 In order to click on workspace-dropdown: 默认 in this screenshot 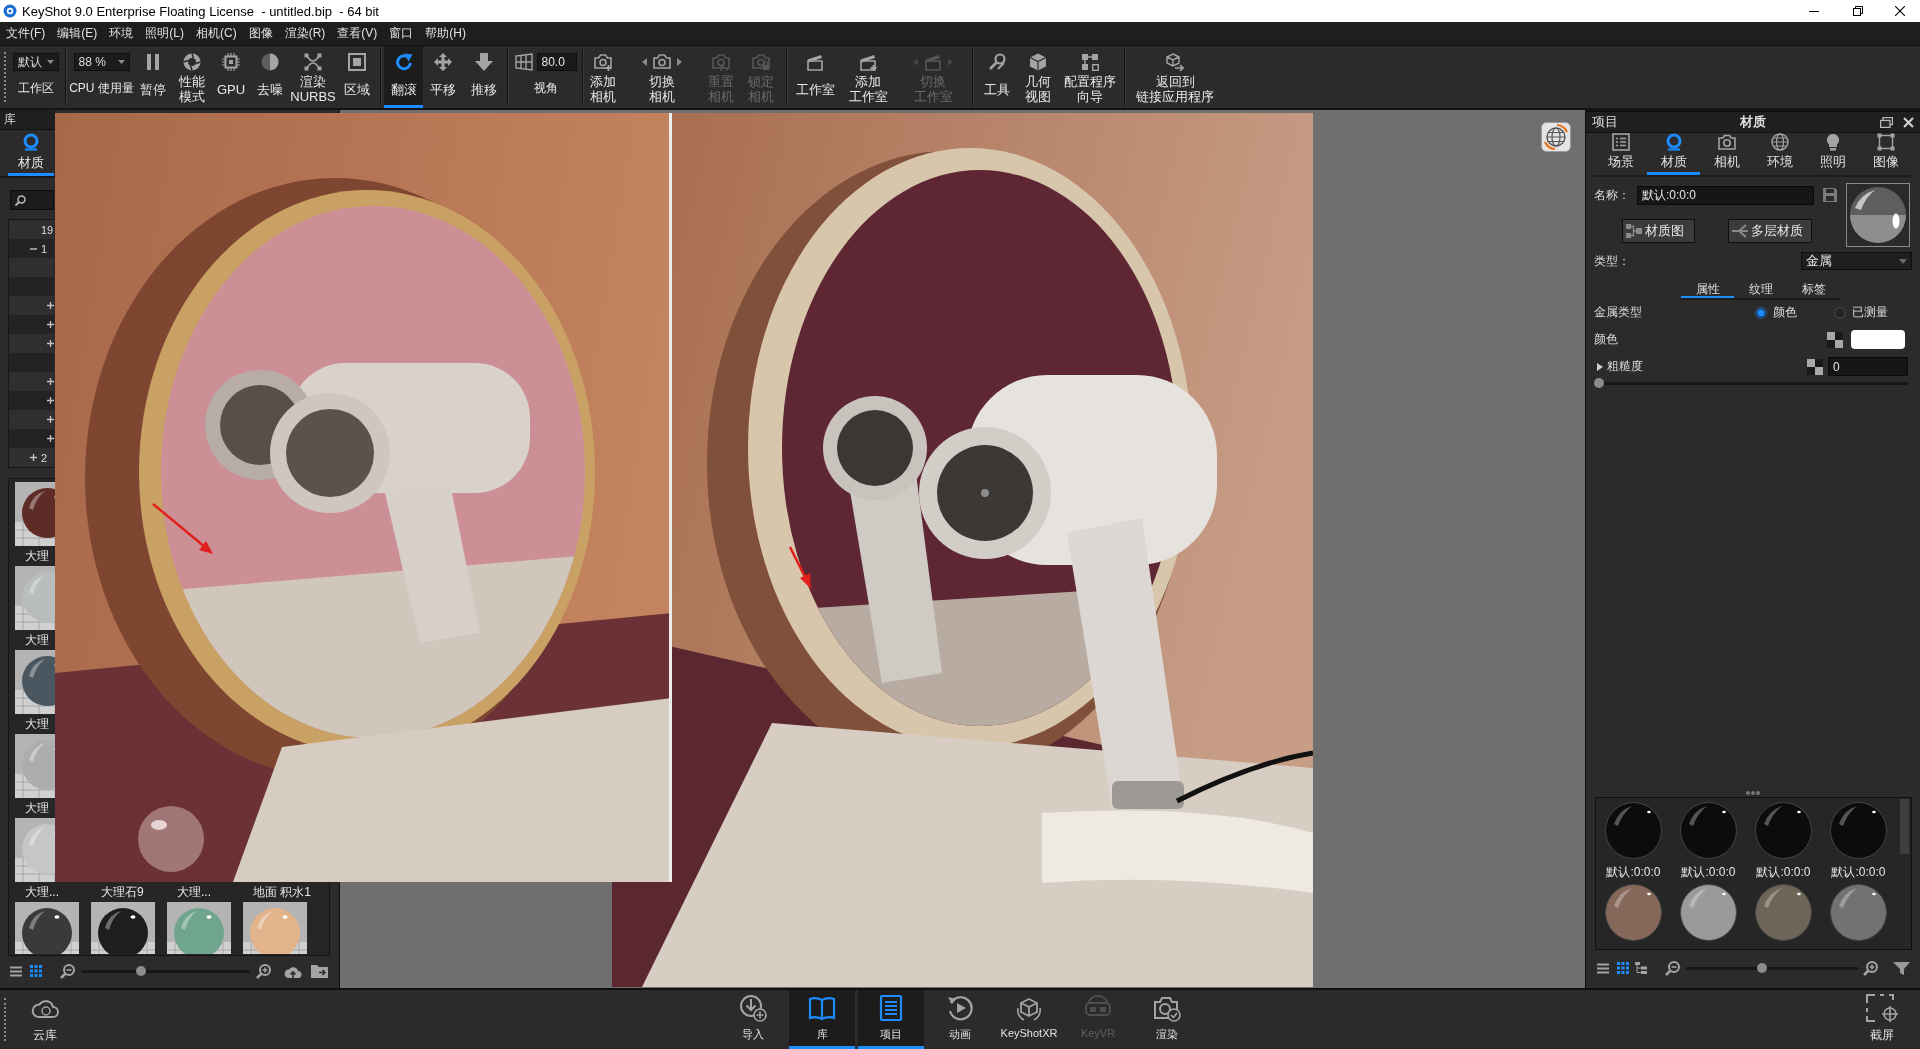, I will do `click(36, 62)`.